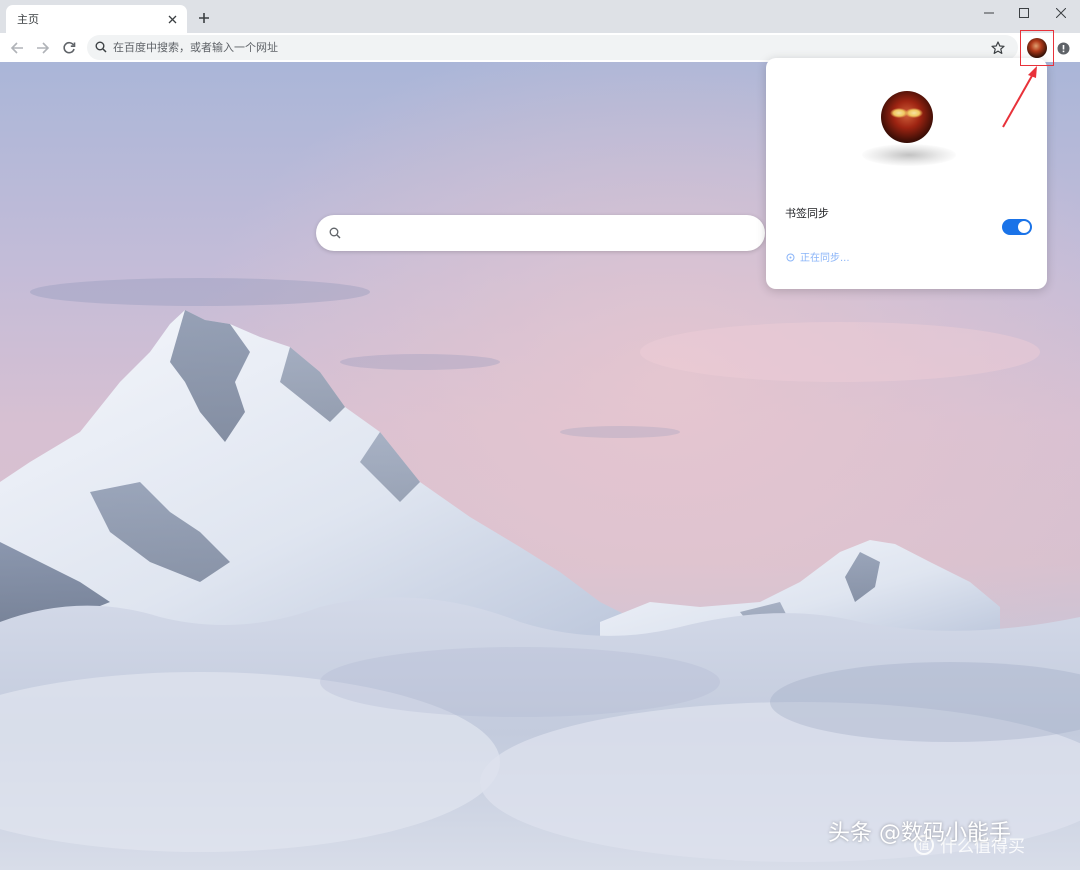  What do you see at coordinates (43, 48) in the screenshot?
I see `arrow-right-icon` at bounding box center [43, 48].